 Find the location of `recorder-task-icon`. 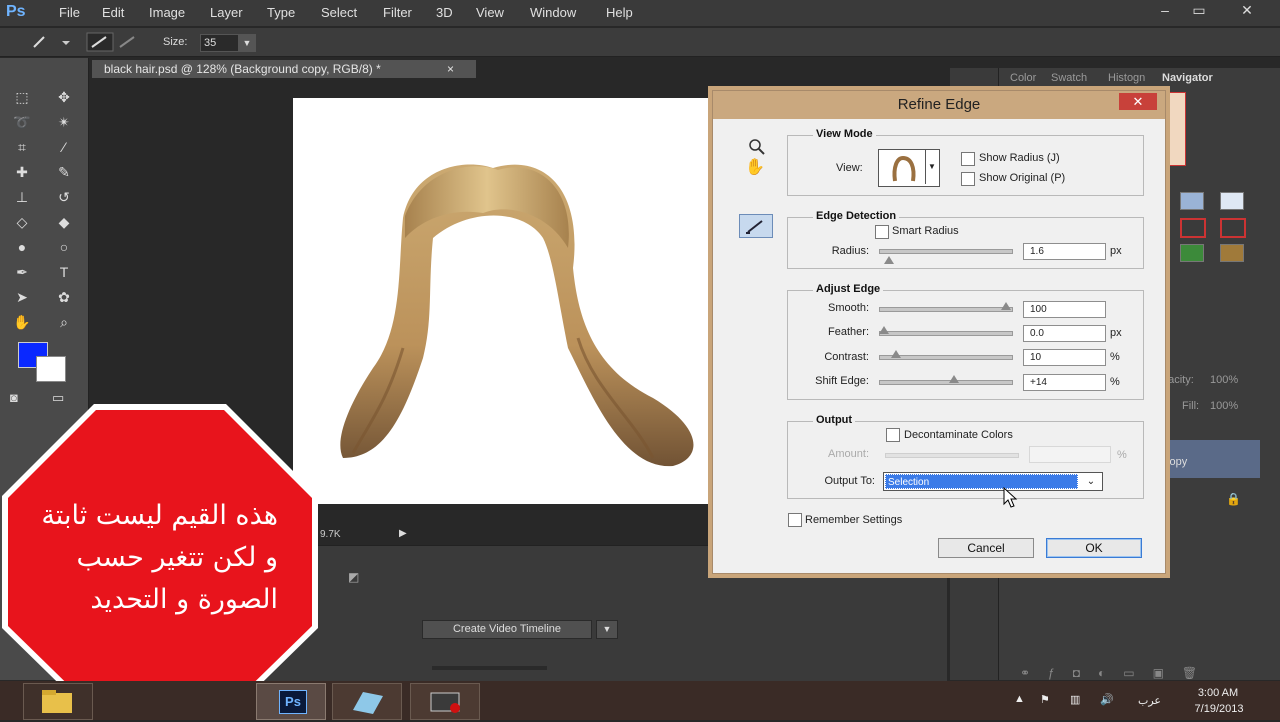

recorder-task-icon is located at coordinates (445, 701).